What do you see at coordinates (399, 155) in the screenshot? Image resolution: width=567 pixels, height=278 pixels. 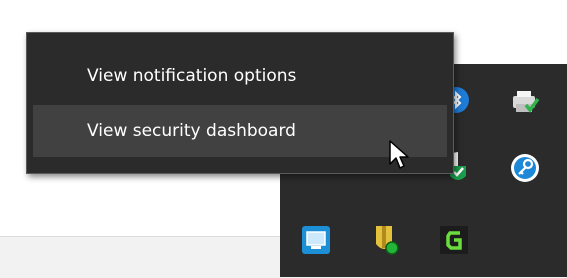 I see `mouse-pointer-icon` at bounding box center [399, 155].